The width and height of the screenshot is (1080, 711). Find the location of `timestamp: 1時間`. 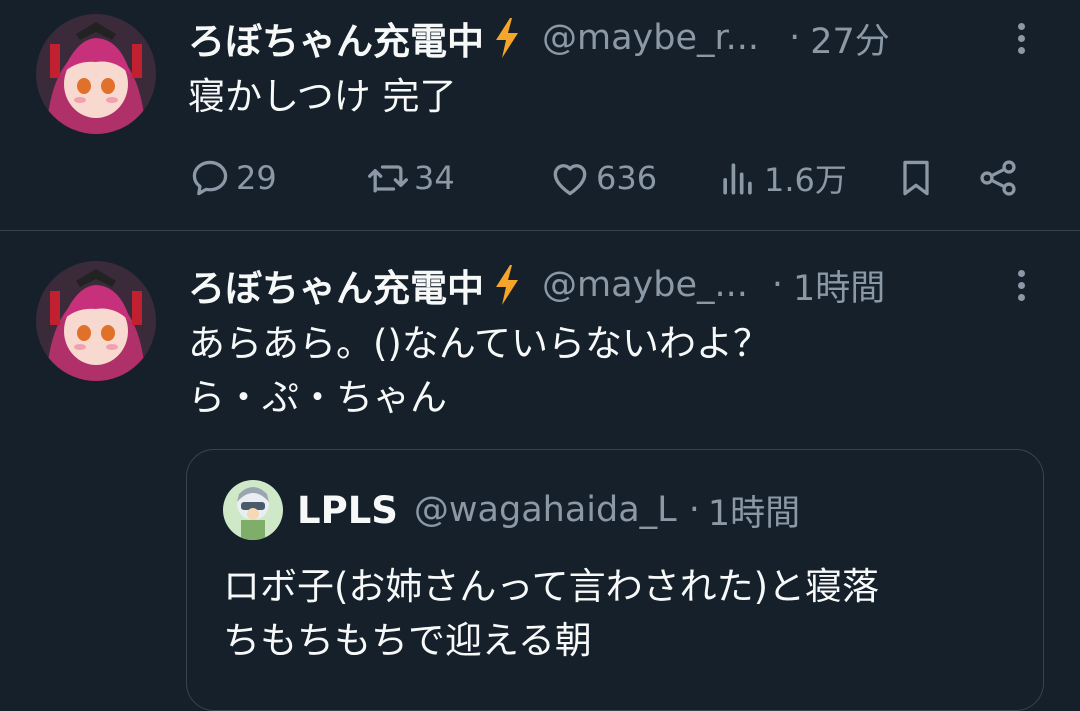

timestamp: 1時間 is located at coordinates (839, 285).